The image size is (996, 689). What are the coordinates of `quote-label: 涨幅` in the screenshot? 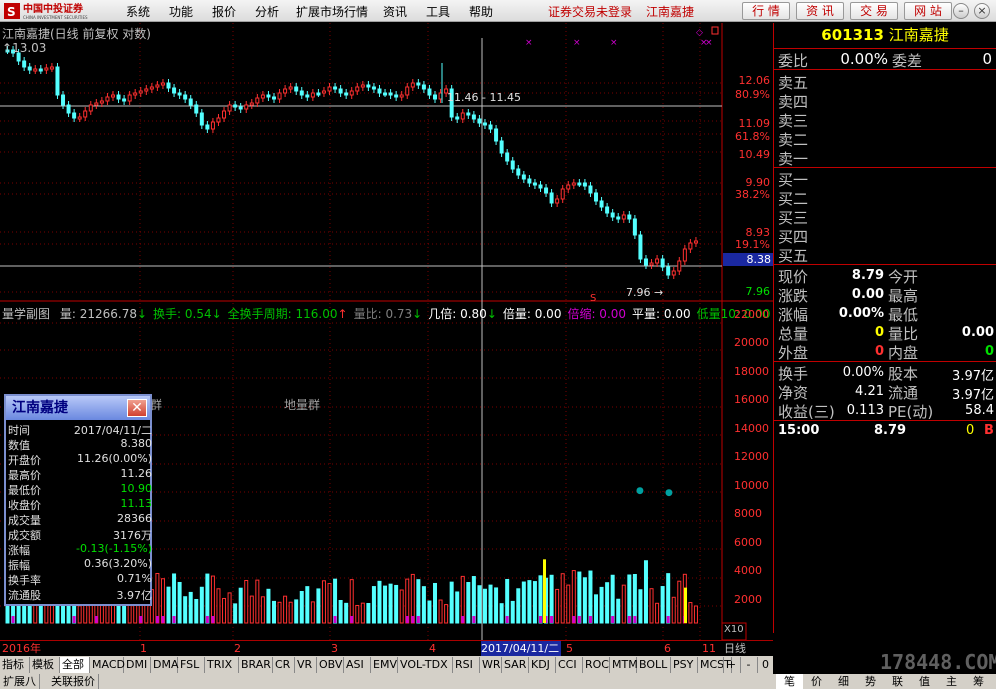 It's located at (793, 314).